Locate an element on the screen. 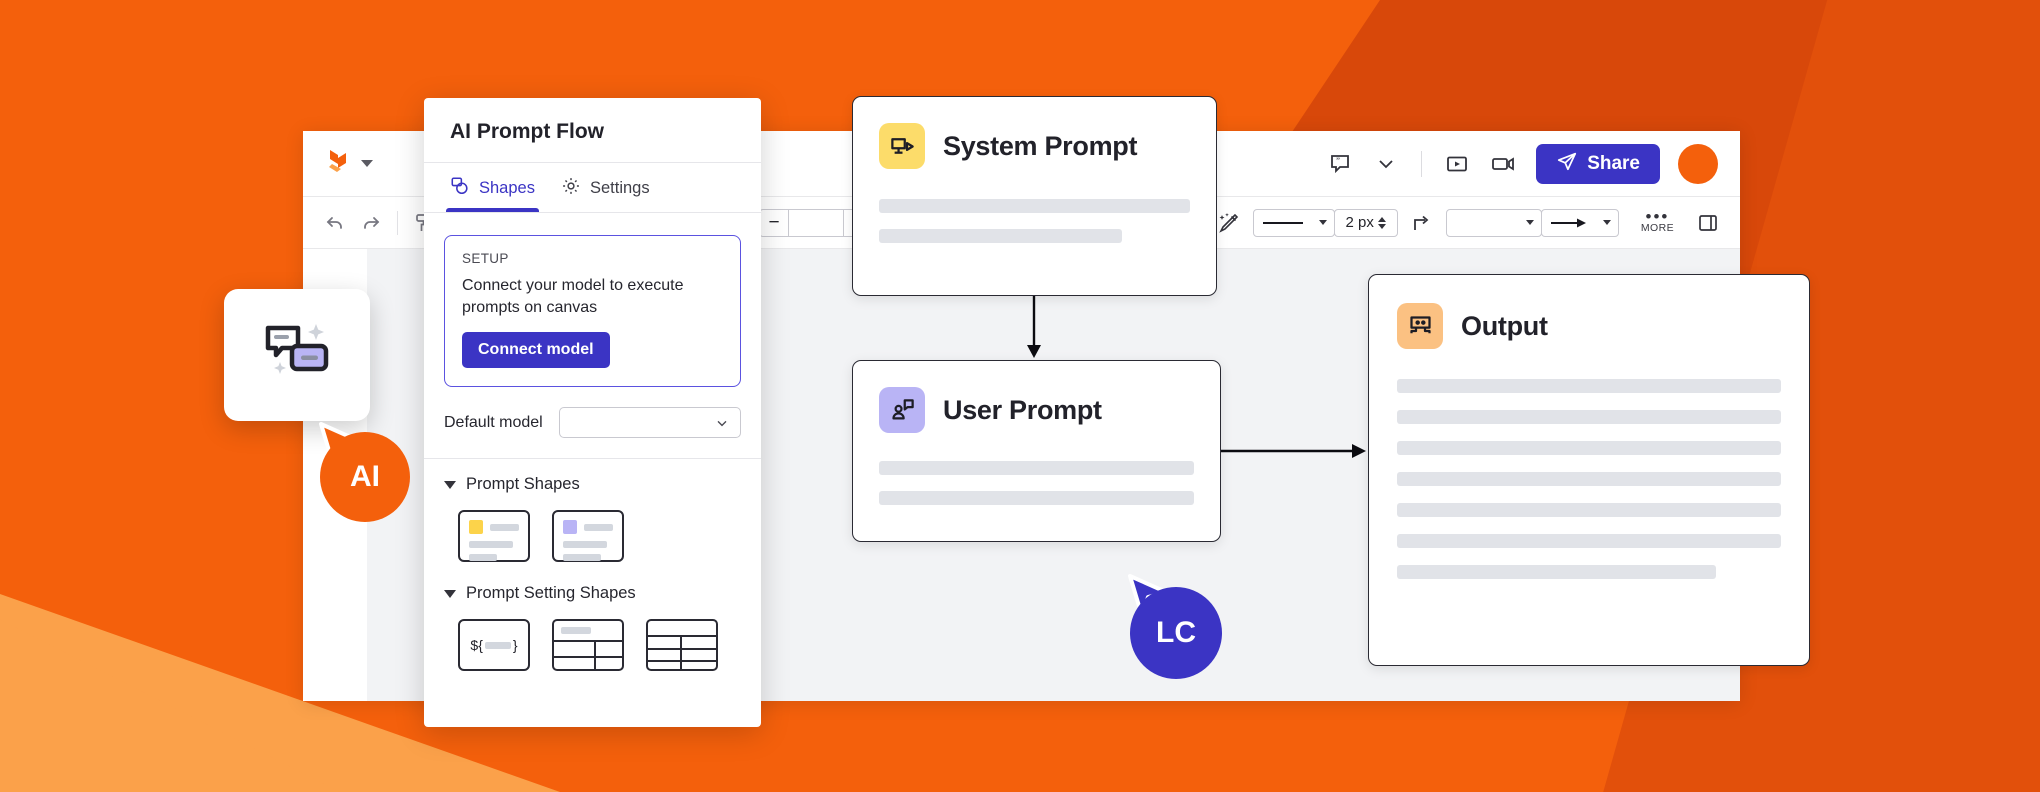 The image size is (2040, 792). line-style-preview is located at coordinates (1283, 223).